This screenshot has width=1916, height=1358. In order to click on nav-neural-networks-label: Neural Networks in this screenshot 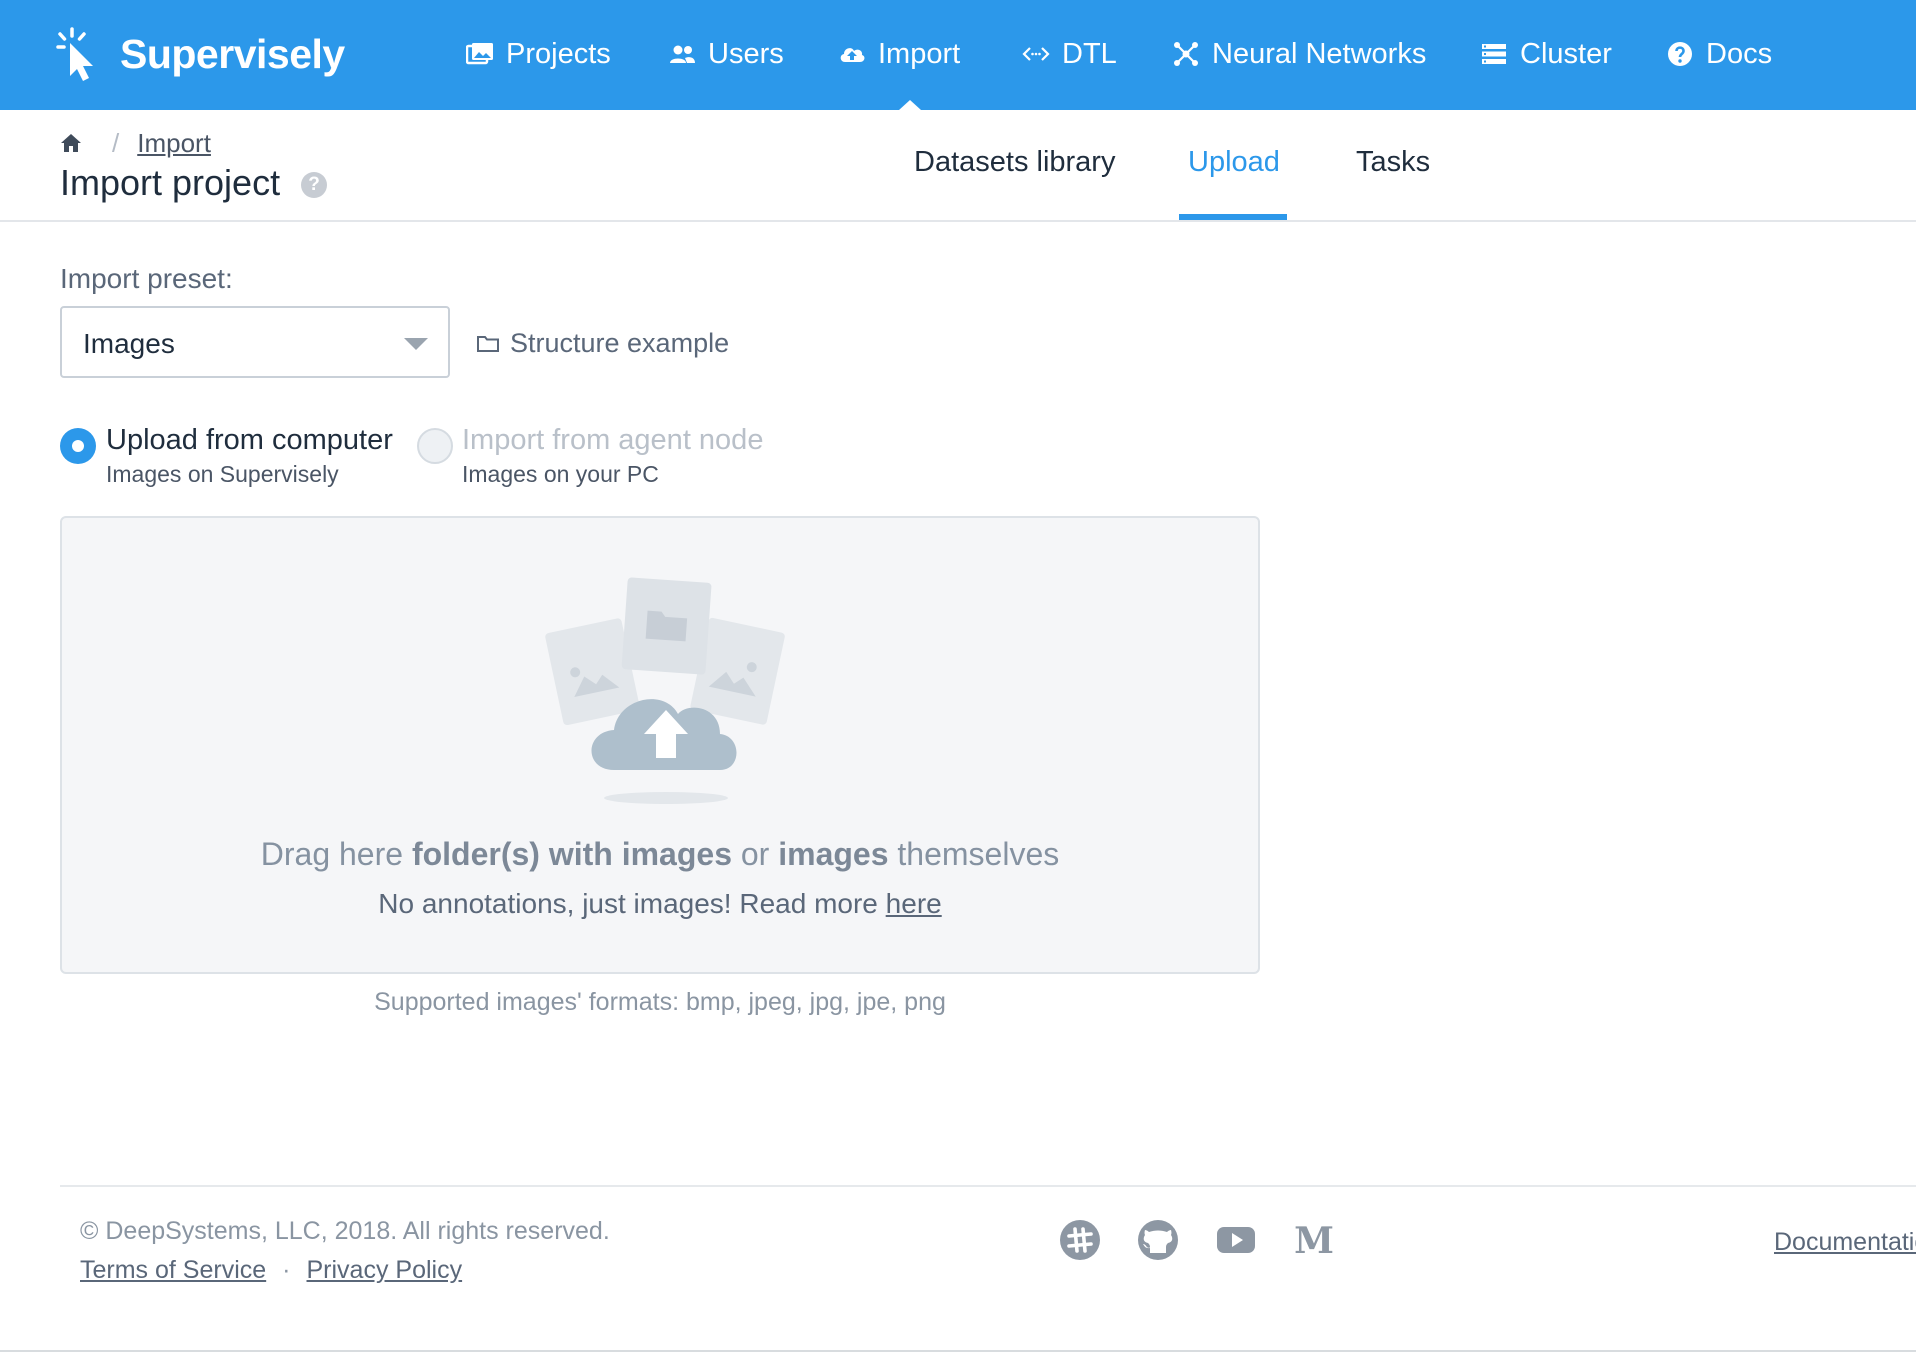, I will do `click(1319, 53)`.